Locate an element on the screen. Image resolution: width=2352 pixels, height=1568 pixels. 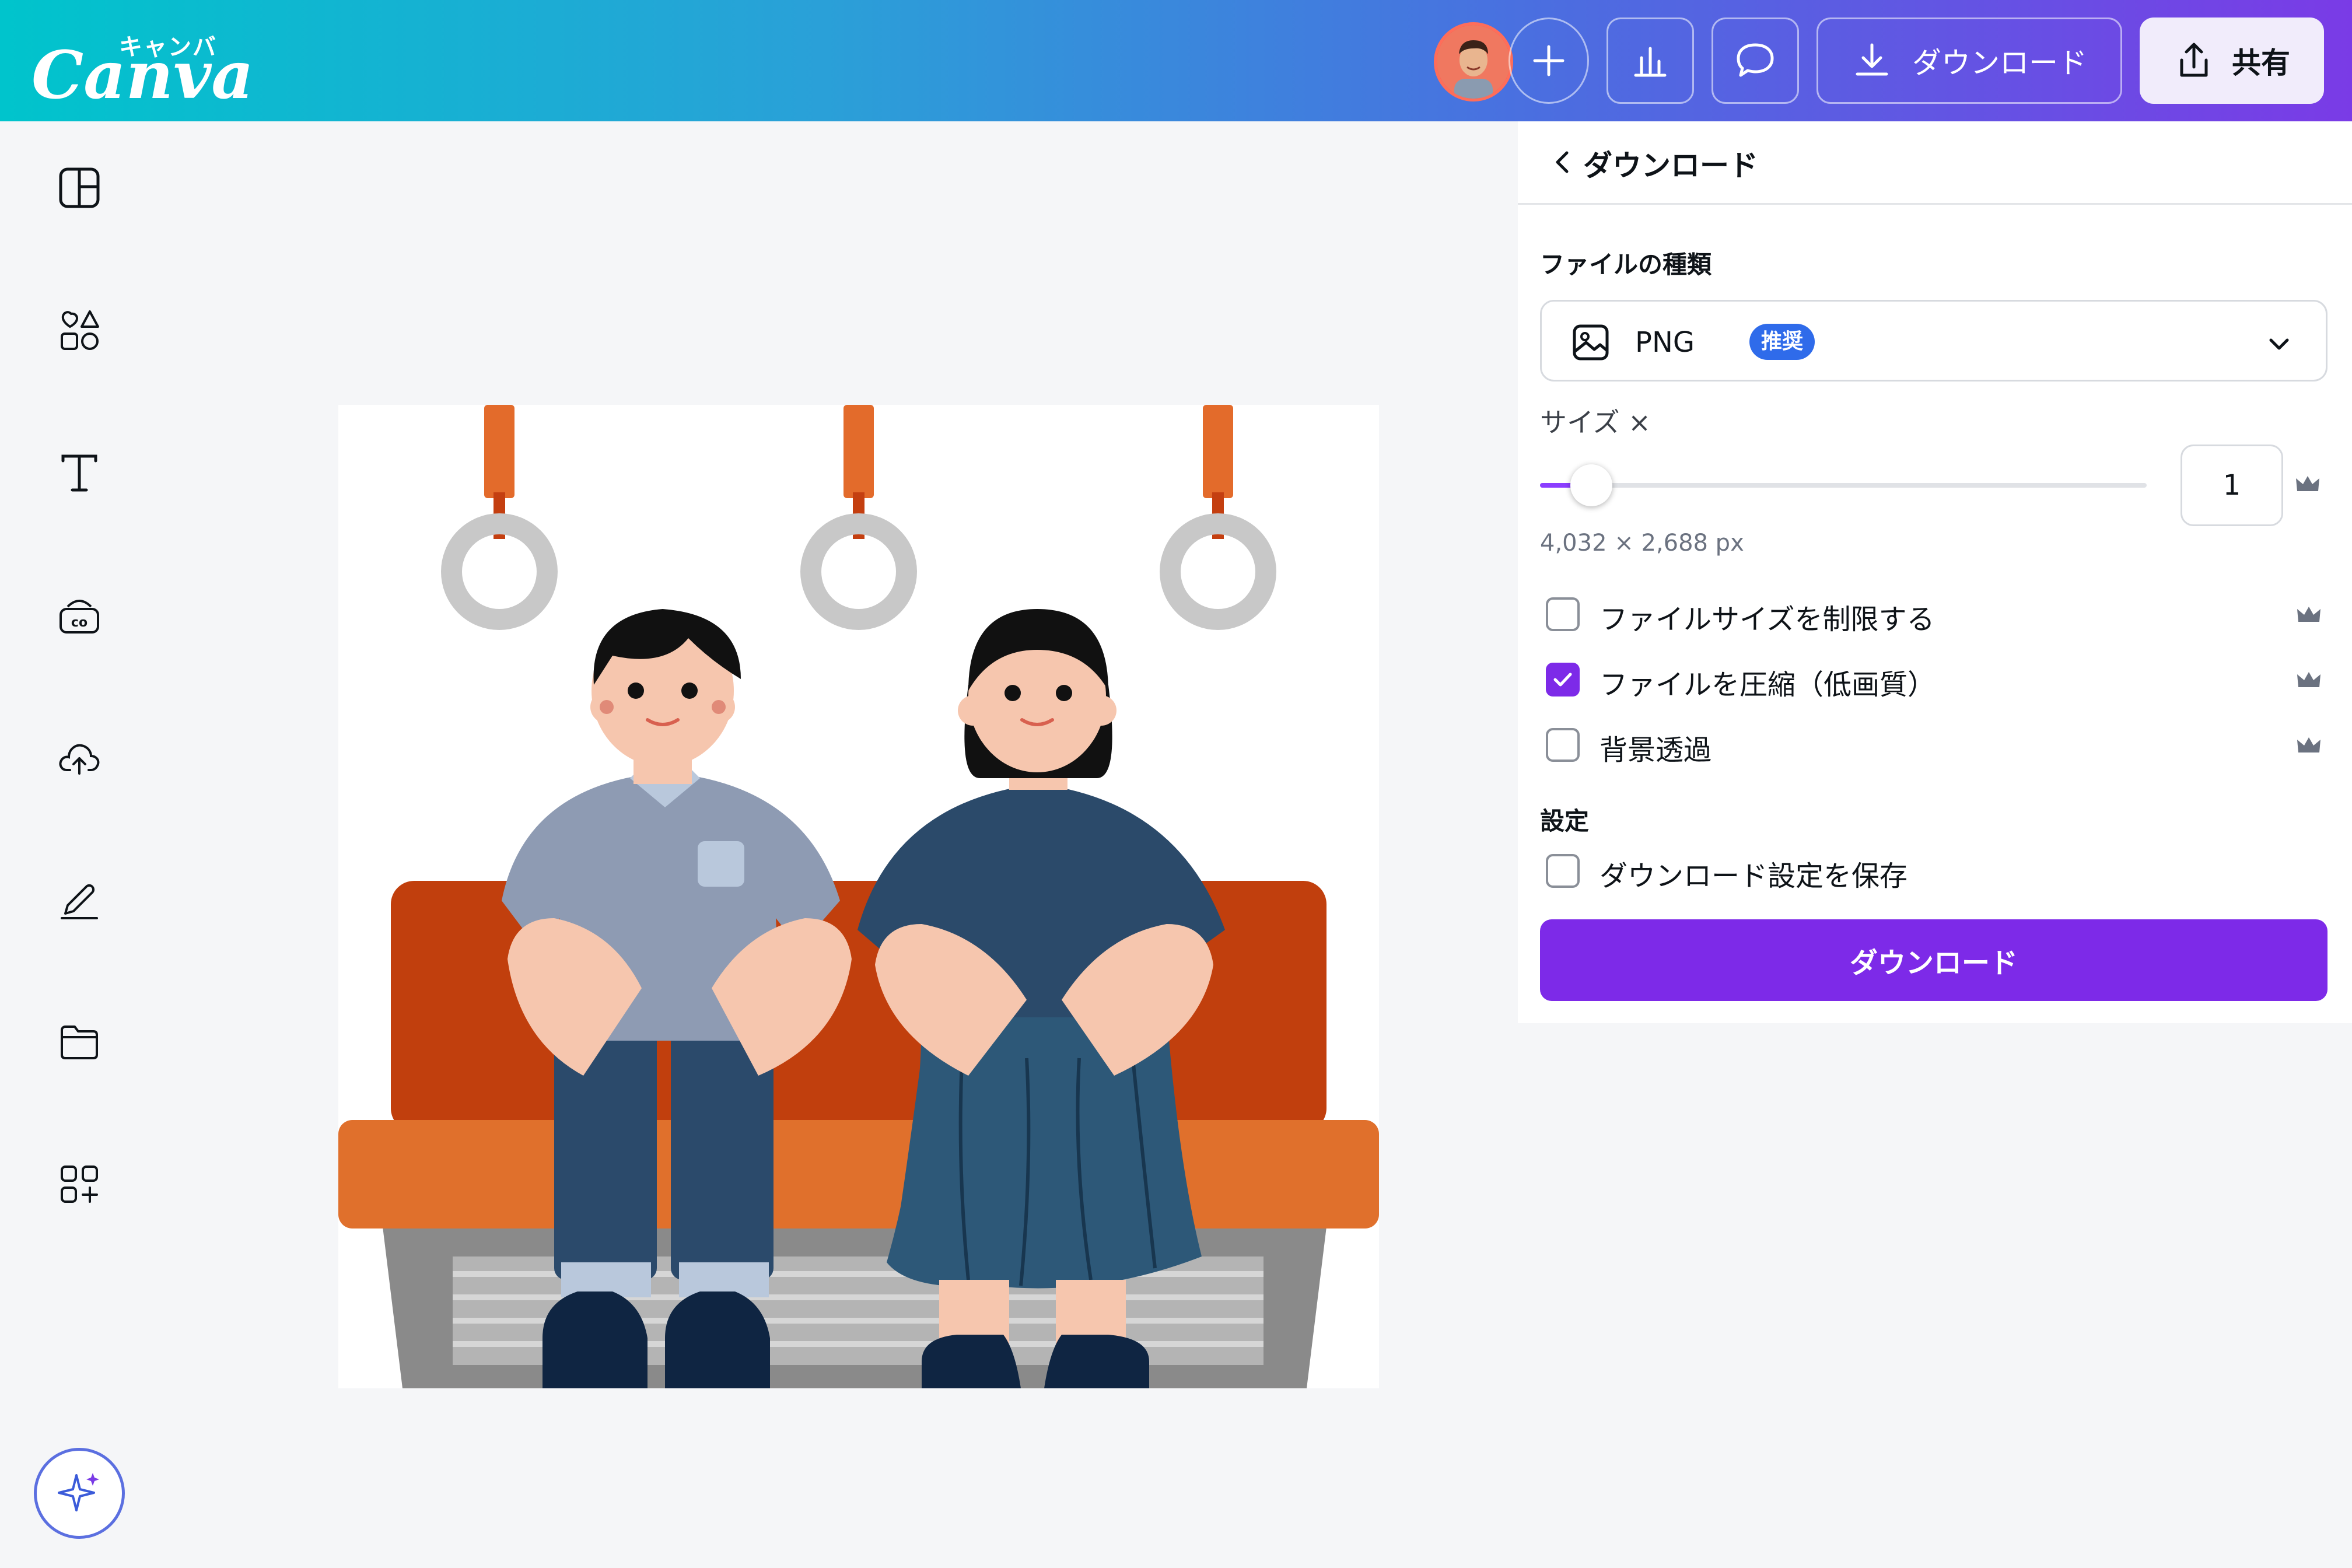
size-label: サイズ × is located at coordinates (1595, 422).